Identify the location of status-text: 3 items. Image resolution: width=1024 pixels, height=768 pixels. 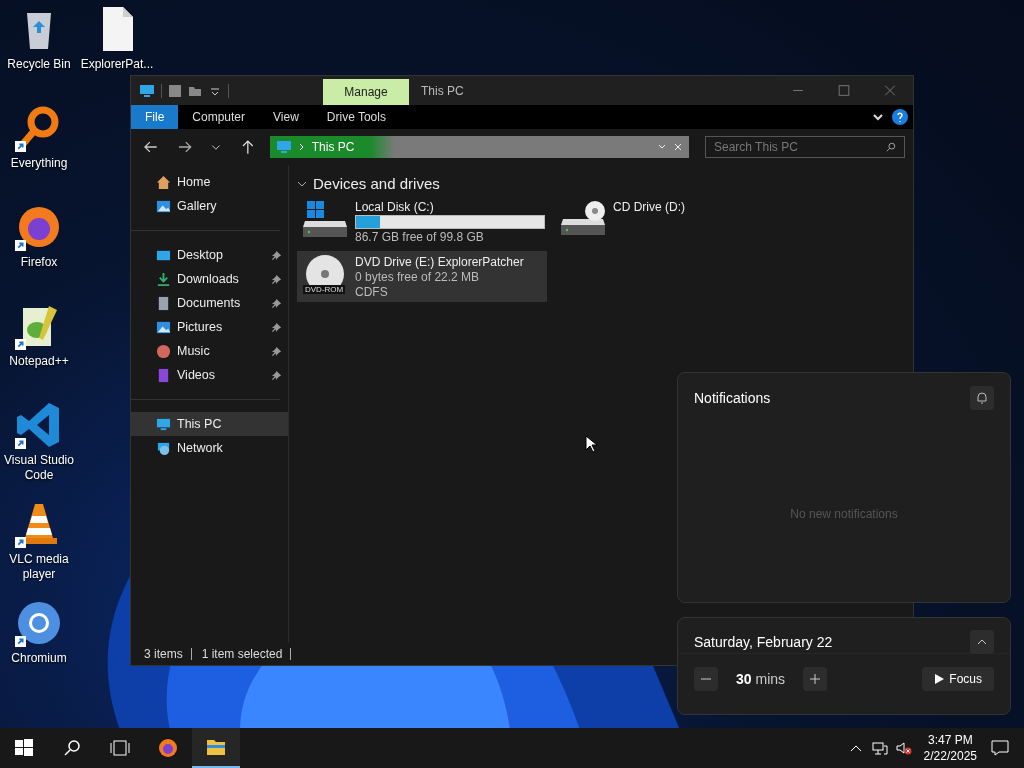
(168, 654).